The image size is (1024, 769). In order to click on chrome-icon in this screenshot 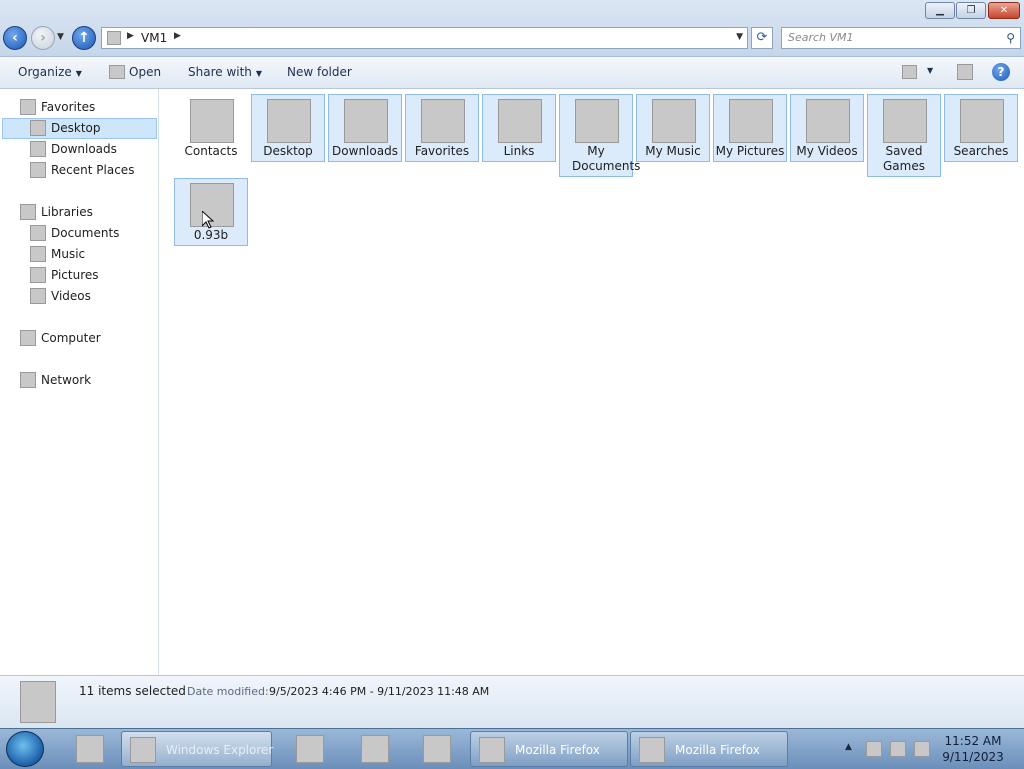, I will do `click(375, 749)`.